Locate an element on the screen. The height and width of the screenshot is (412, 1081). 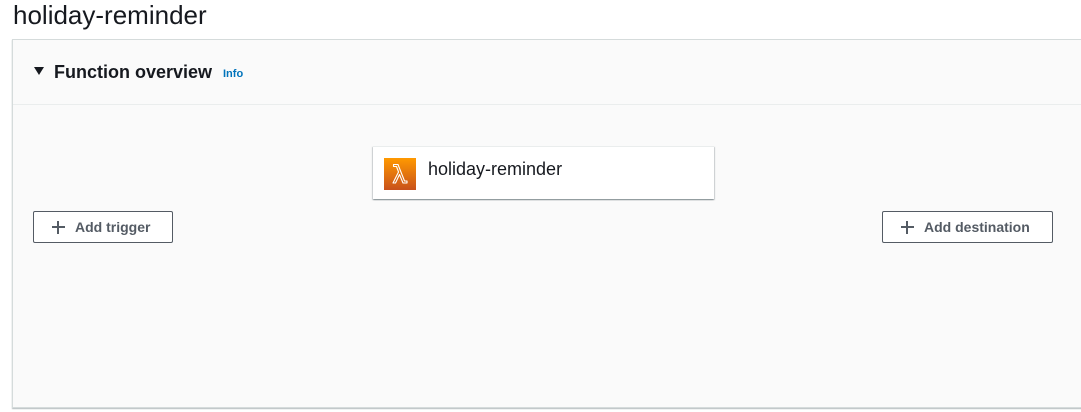
add-trigger-button: Add trigger is located at coordinates (103, 227).